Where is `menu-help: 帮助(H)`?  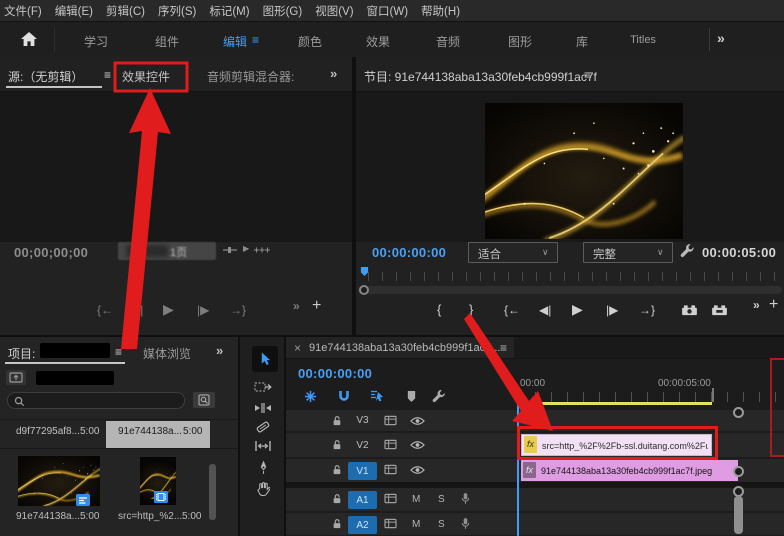 menu-help: 帮助(H) is located at coordinates (440, 11).